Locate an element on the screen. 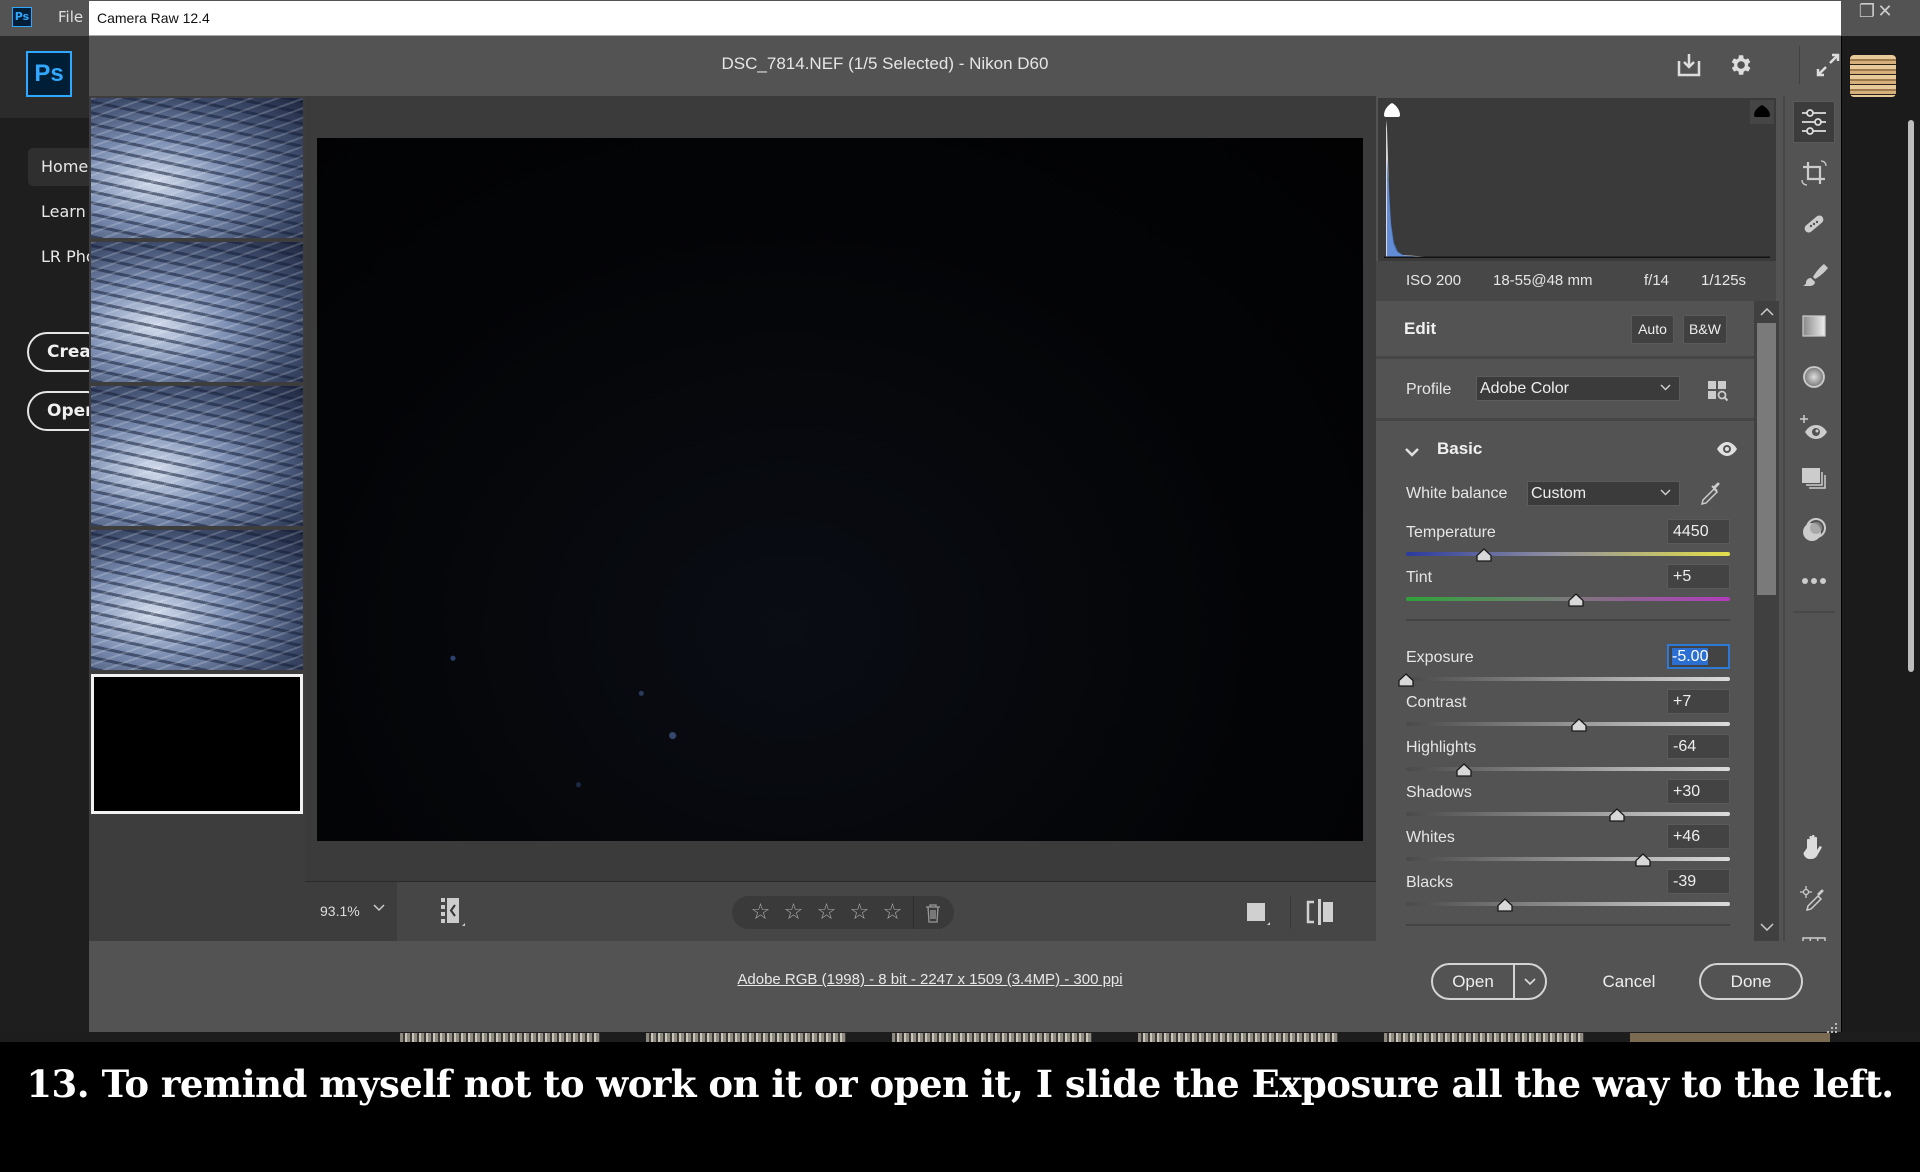  trash-icon is located at coordinates (933, 913).